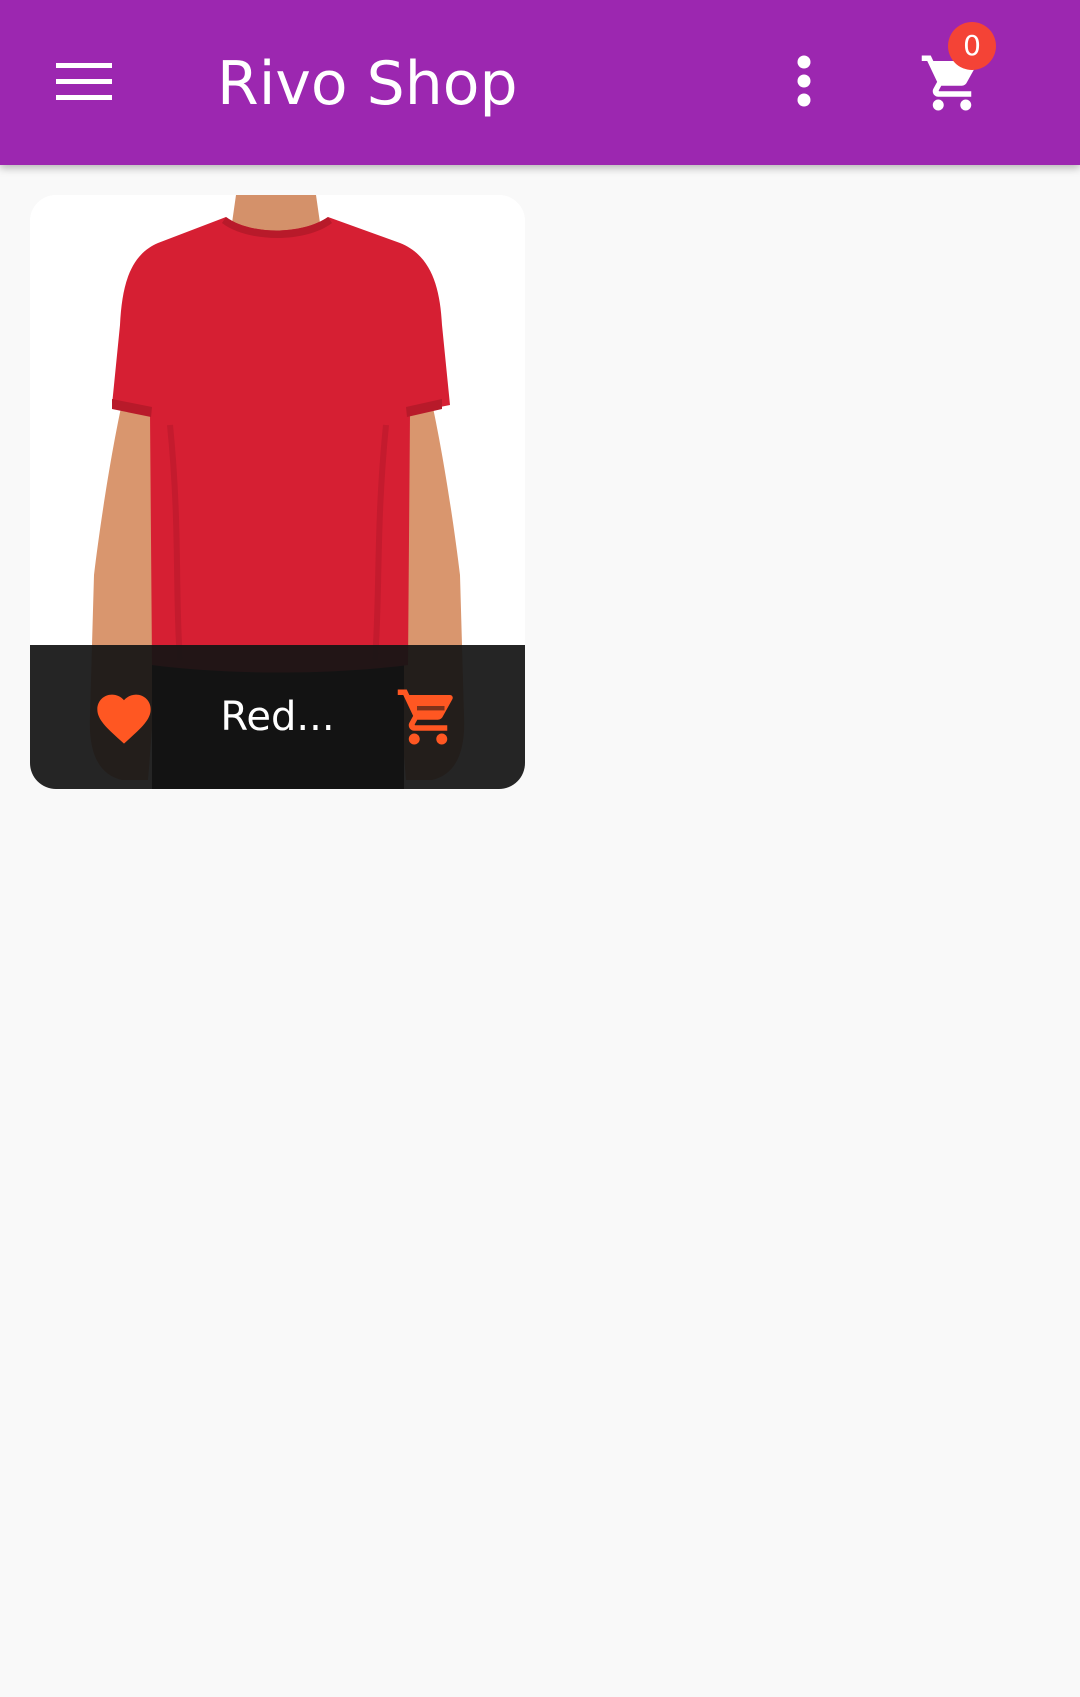  Describe the element at coordinates (425, 717) in the screenshot. I see `add-shopping-cart-icon` at that location.